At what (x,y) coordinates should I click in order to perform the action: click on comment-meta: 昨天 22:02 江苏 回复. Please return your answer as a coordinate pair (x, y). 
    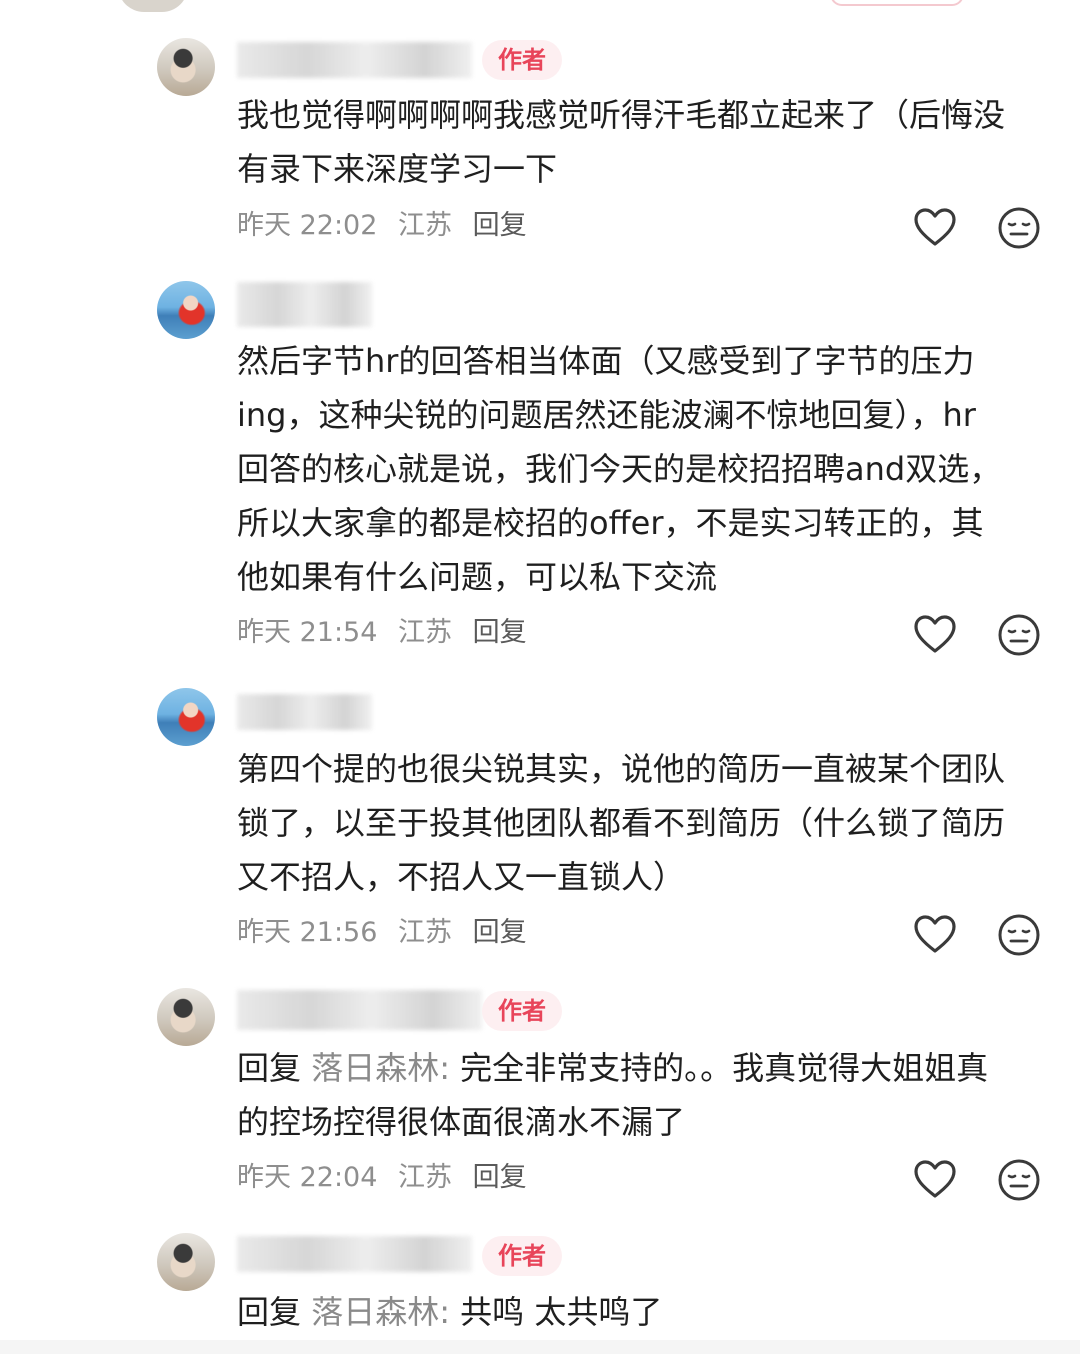
    Looking at the image, I should click on (388, 226).